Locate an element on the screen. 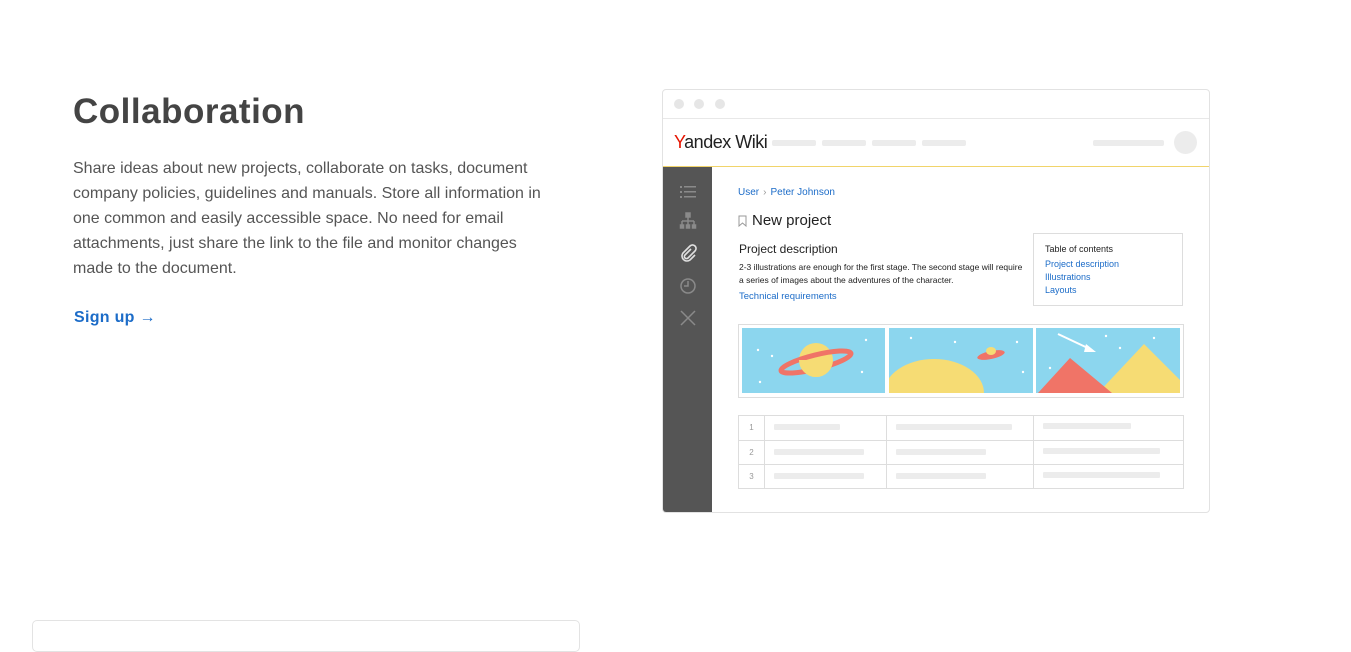 The width and height of the screenshot is (1351, 652). description-title: Project description is located at coordinates (788, 249).